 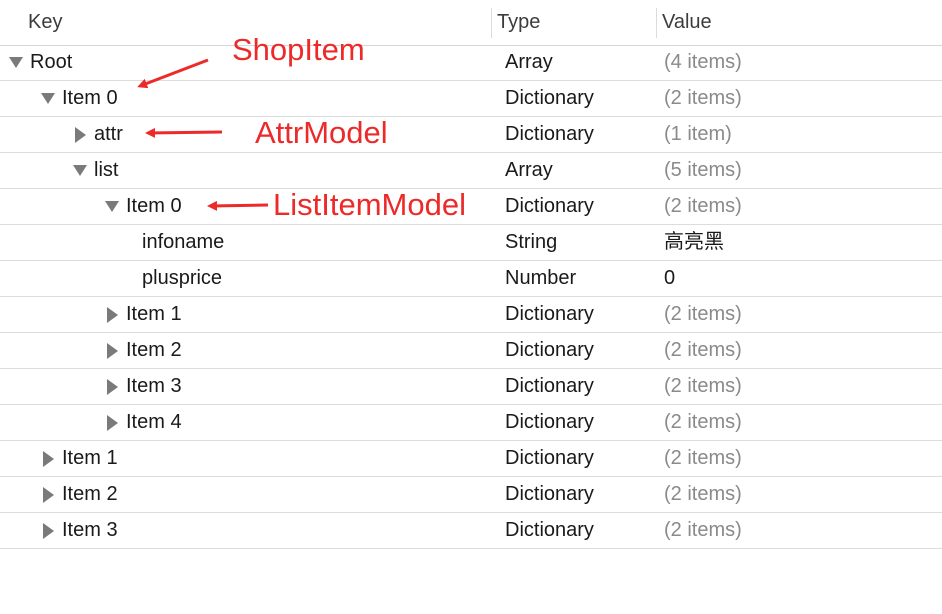 I want to click on key-cell: Item 4, so click(x=245, y=422).